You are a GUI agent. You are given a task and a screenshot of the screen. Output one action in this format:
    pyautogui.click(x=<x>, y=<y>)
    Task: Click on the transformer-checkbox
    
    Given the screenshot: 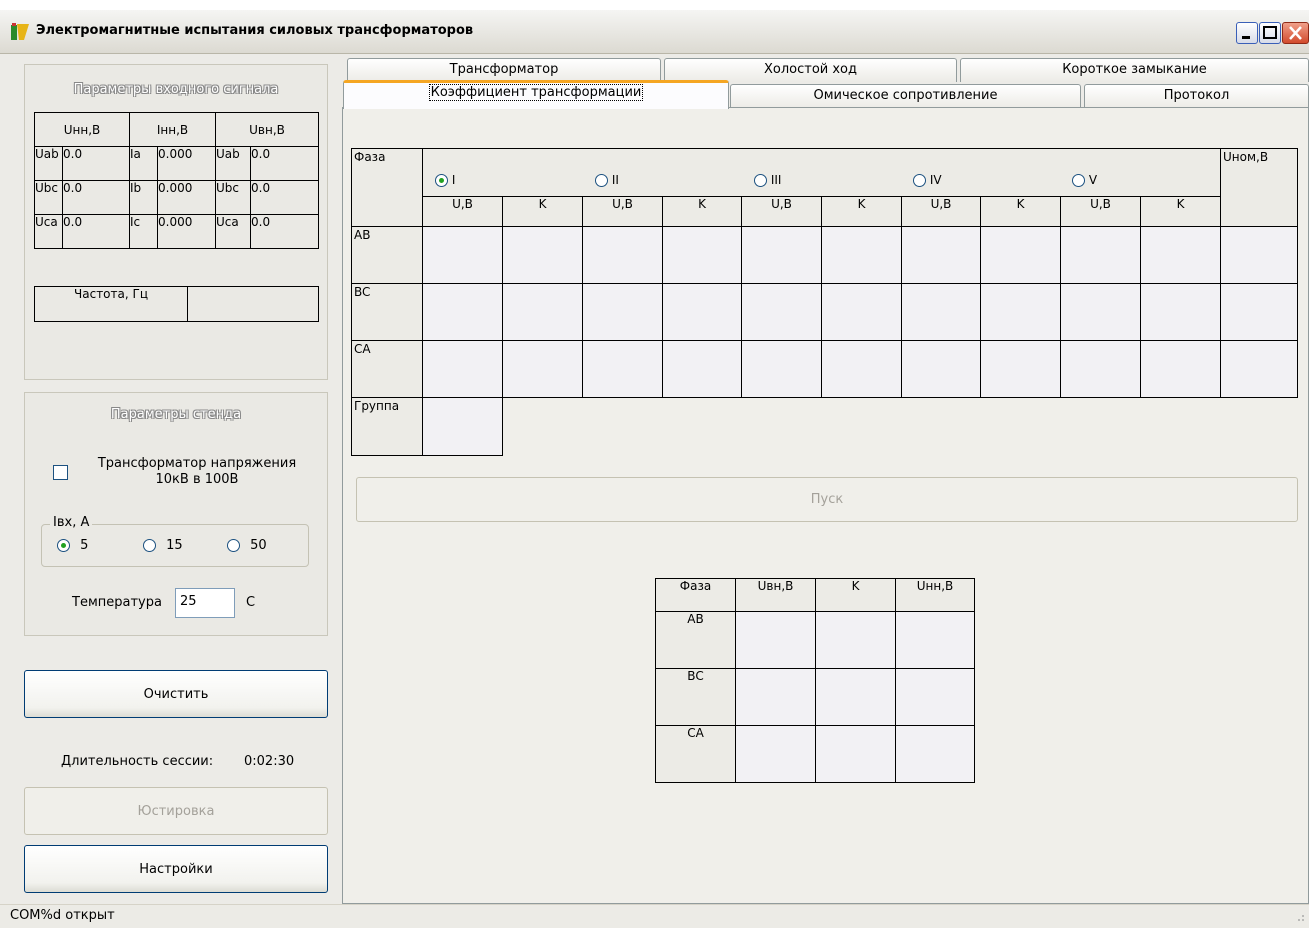 What is the action you would take?
    pyautogui.click(x=60, y=472)
    